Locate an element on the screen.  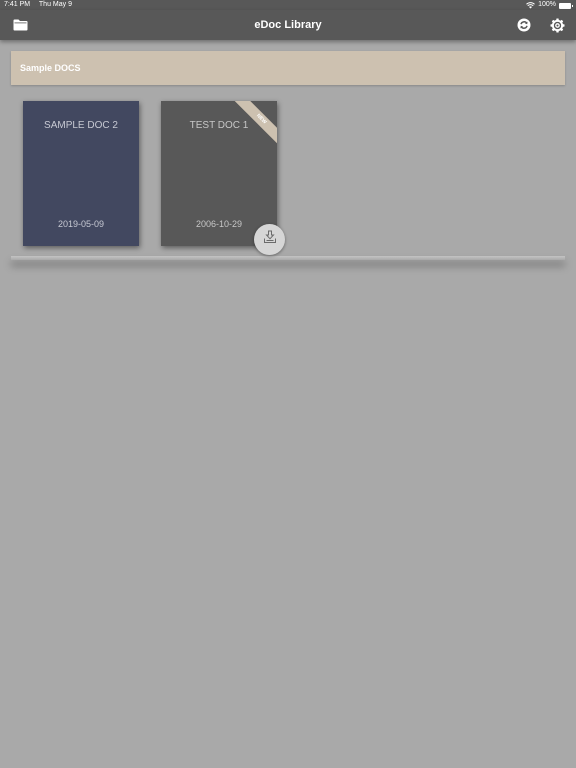
document-date: 2019-05-09 is located at coordinates (81, 224).